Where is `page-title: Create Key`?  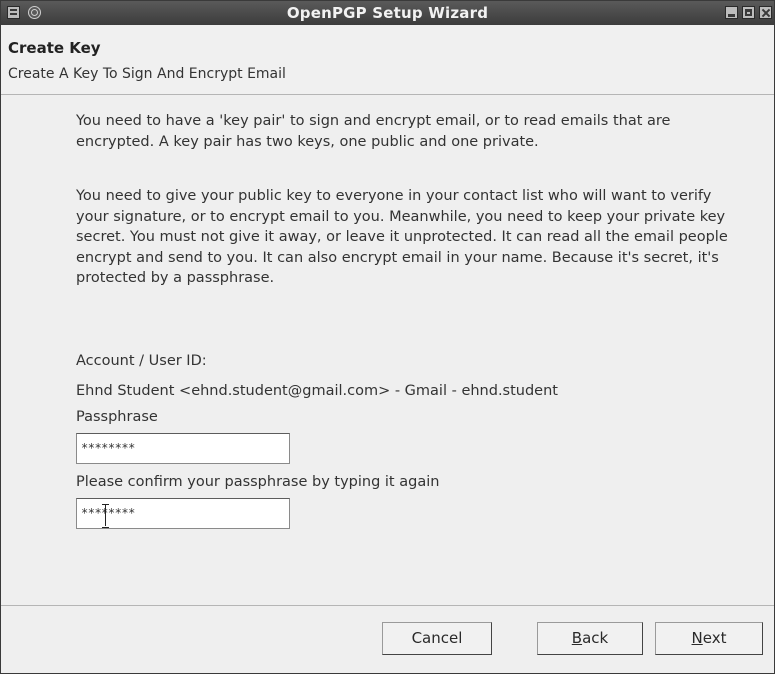
page-title: Create Key is located at coordinates (54, 48).